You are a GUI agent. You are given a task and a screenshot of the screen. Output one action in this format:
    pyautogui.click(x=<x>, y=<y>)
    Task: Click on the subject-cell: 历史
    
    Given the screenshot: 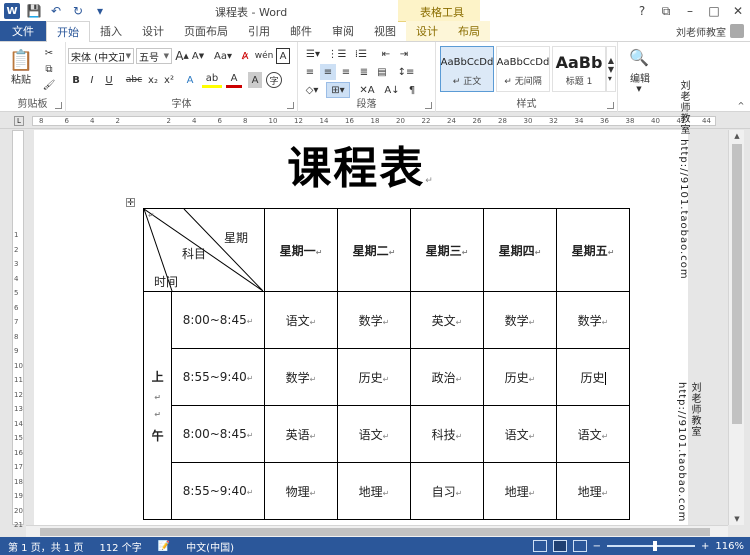 What is the action you would take?
    pyautogui.click(x=593, y=377)
    